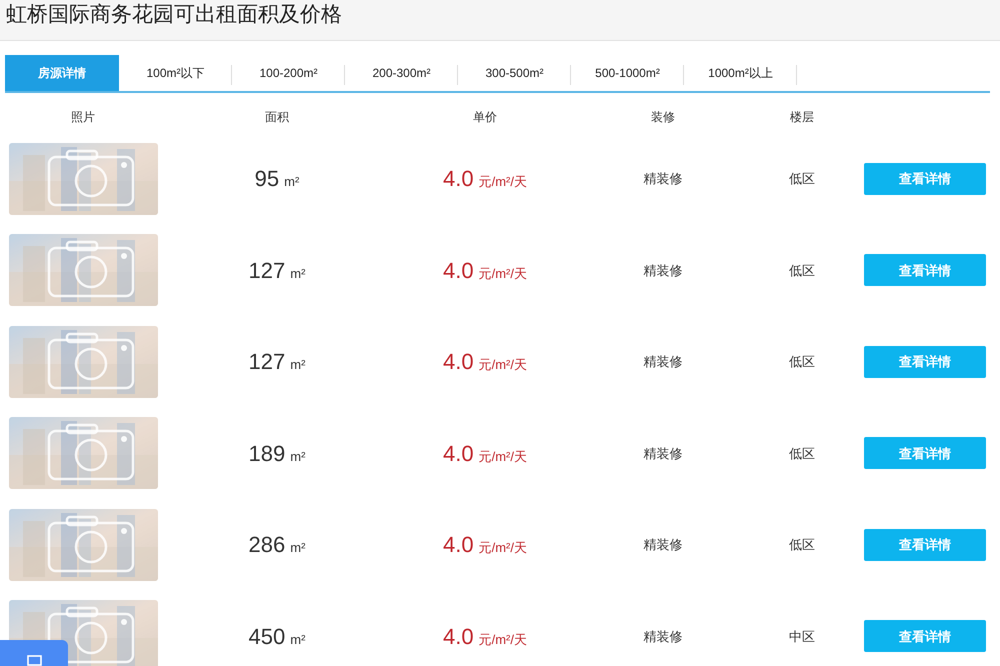 The width and height of the screenshot is (1000, 666). What do you see at coordinates (802, 637) in the screenshot?
I see `floor-text: 中区` at bounding box center [802, 637].